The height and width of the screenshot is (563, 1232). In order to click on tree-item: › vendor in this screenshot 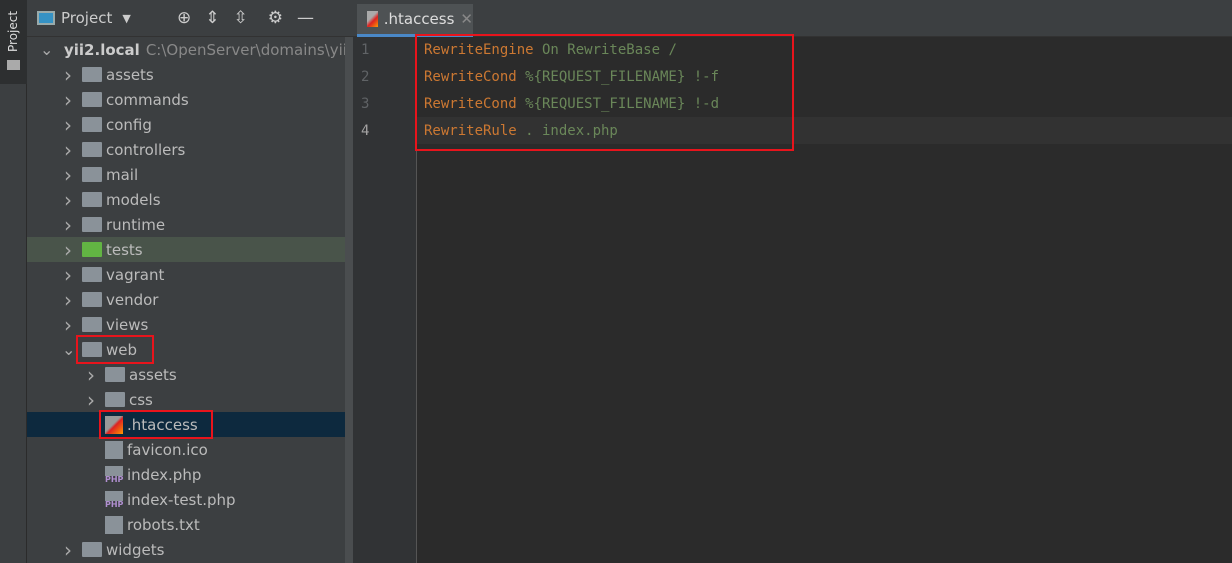, I will do `click(190, 299)`.